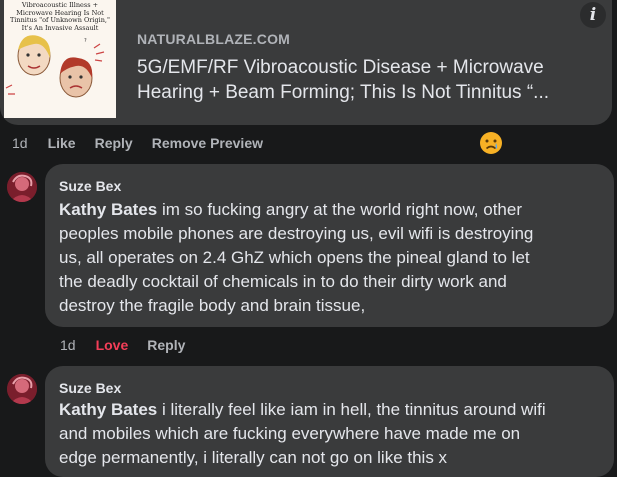 The height and width of the screenshot is (477, 617). I want to click on thumbnail-illustration: ?, so click(55, 66).